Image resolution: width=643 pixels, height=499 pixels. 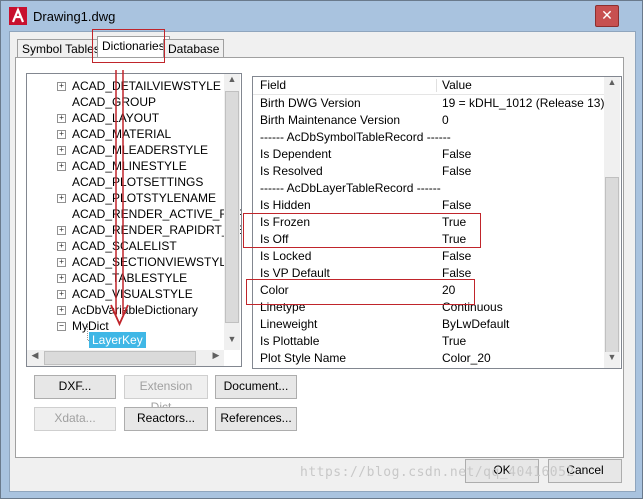 What do you see at coordinates (153, 262) in the screenshot?
I see `tree-item: ACAD_SECTIONVIEWSTYLE` at bounding box center [153, 262].